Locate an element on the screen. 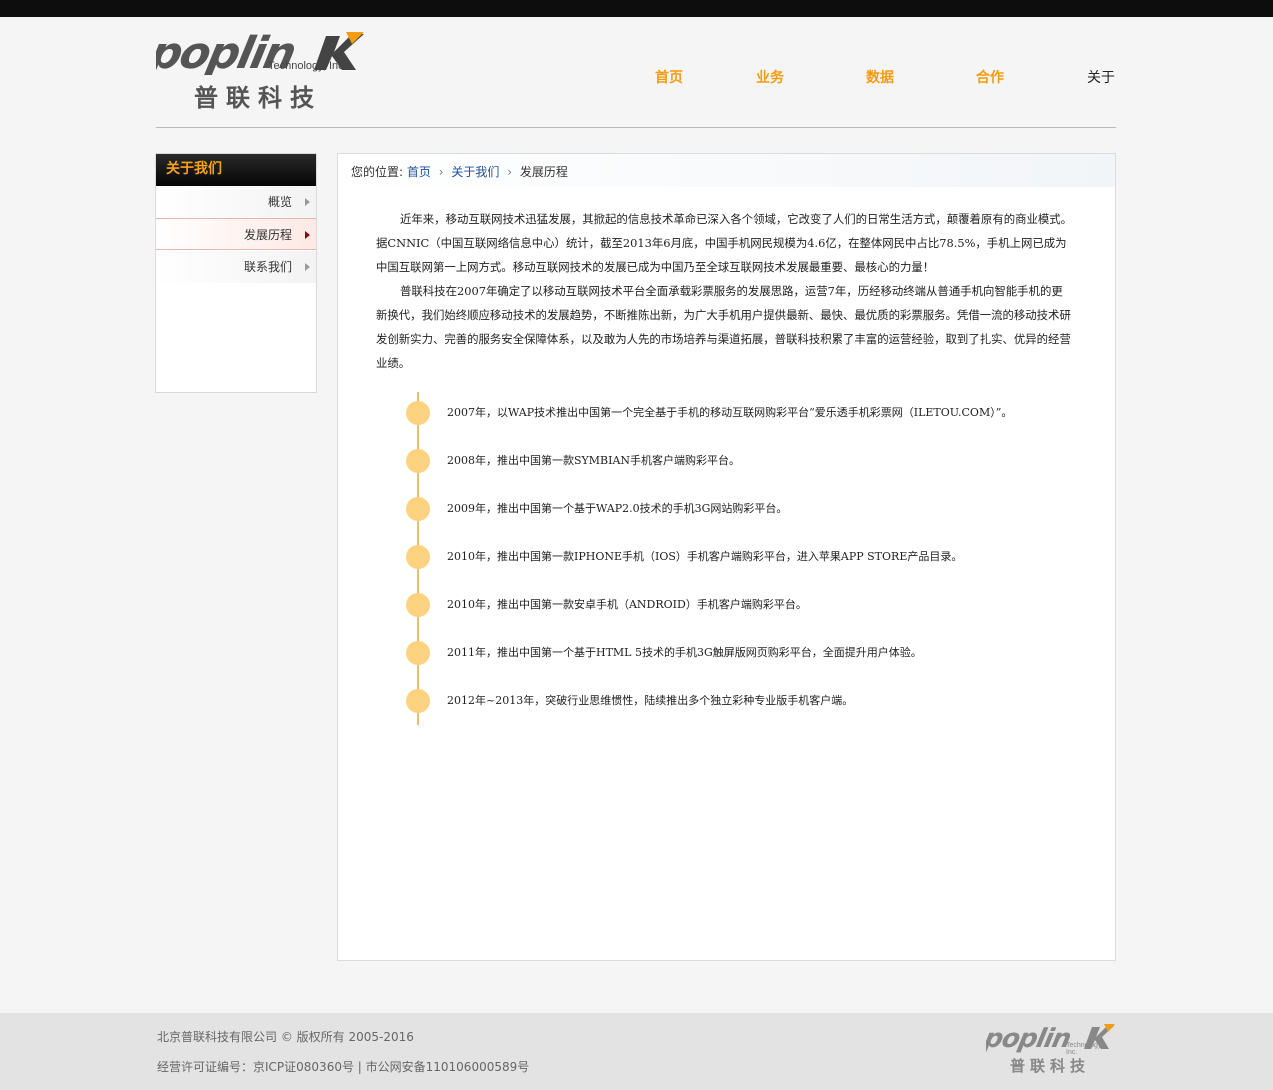  footer-logo-tech: Technology, Inc. is located at coordinates (1084, 1049).